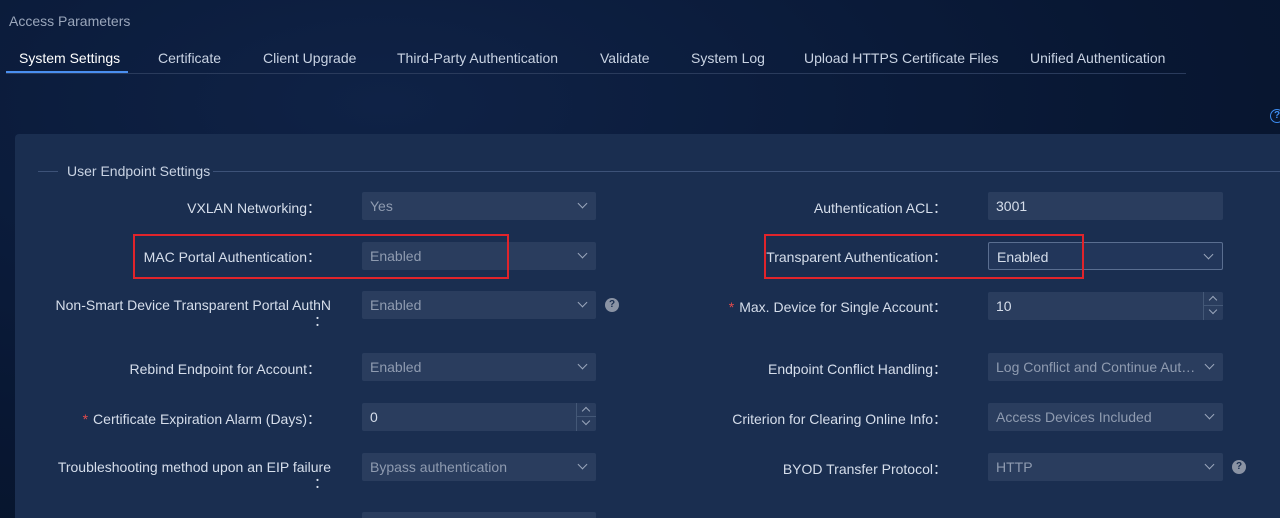  What do you see at coordinates (189, 58) in the screenshot?
I see `tab-certificate: Certificate` at bounding box center [189, 58].